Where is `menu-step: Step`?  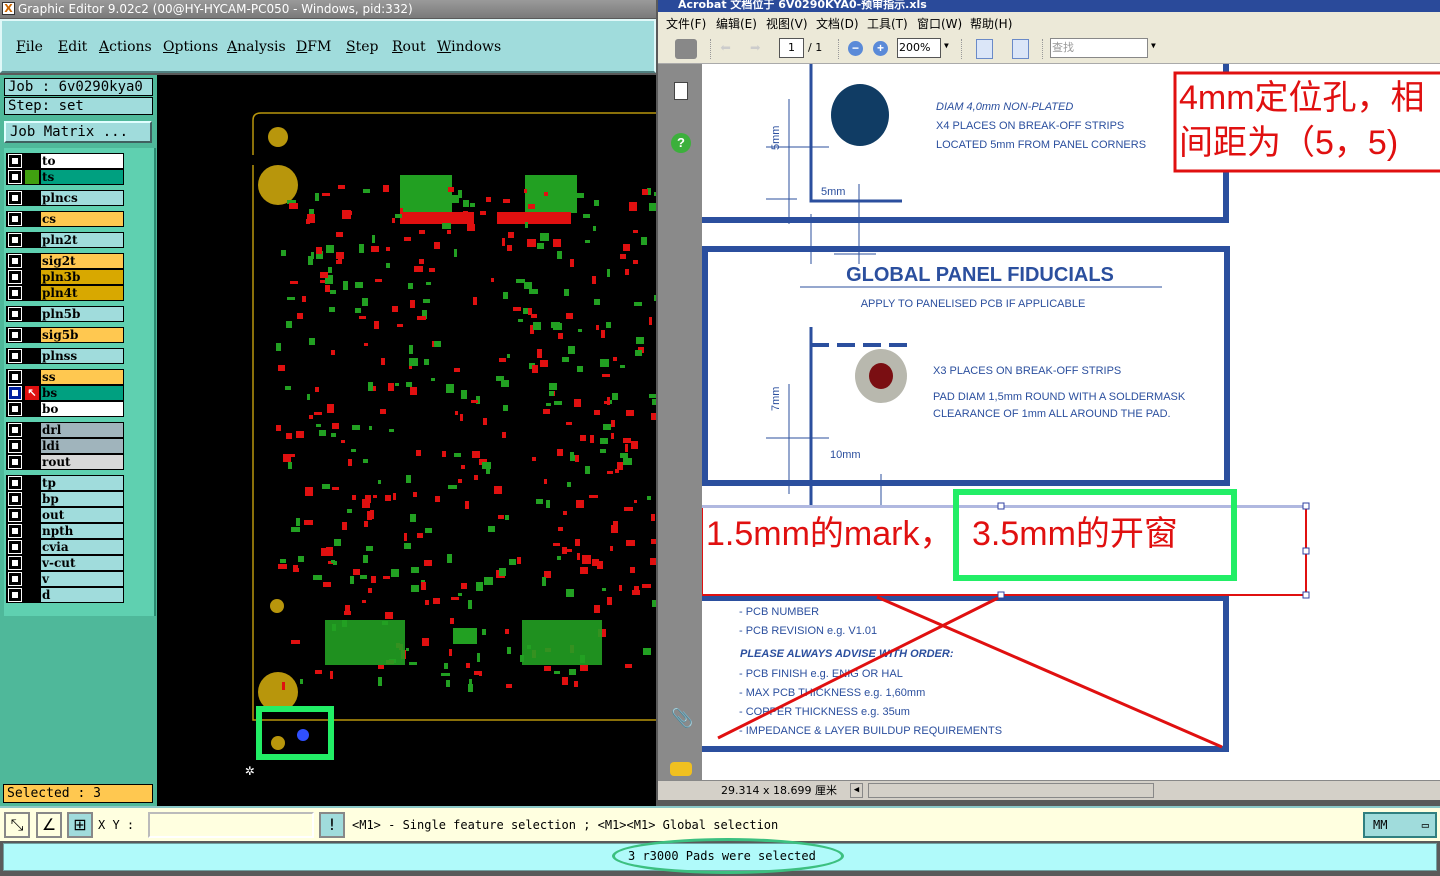 menu-step: Step is located at coordinates (362, 47).